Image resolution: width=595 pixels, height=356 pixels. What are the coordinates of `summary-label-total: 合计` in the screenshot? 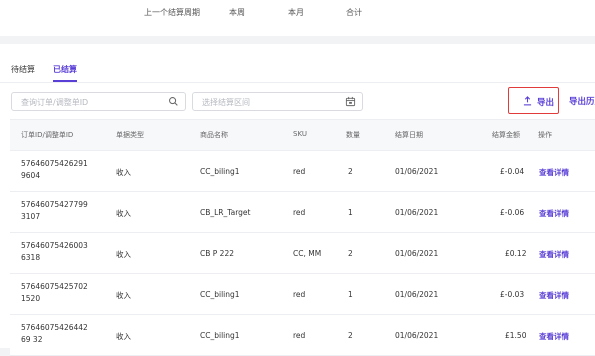 It's located at (354, 12).